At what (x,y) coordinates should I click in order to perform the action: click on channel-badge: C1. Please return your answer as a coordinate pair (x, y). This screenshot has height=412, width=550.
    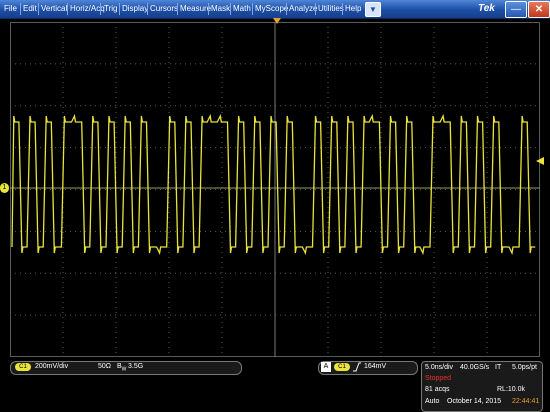
    Looking at the image, I should click on (23, 367).